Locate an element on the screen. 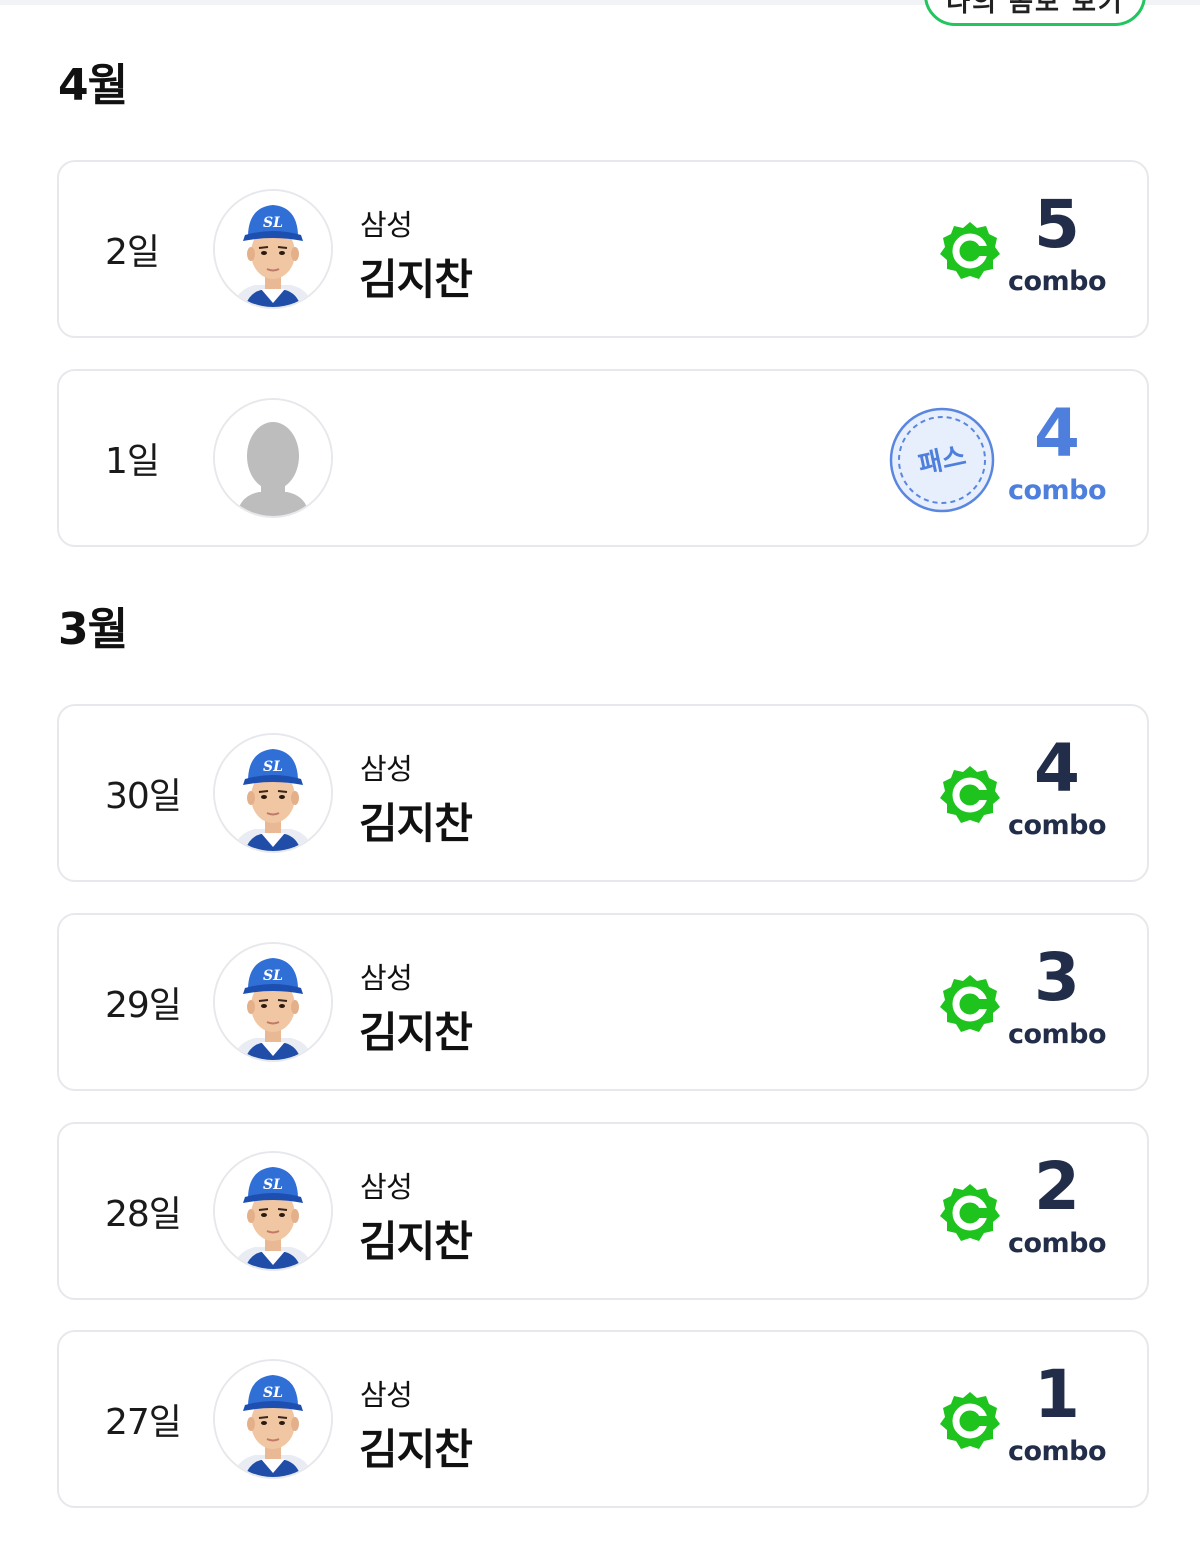 The height and width of the screenshot is (1550, 1200). combo-count: 3 is located at coordinates (1057, 977).